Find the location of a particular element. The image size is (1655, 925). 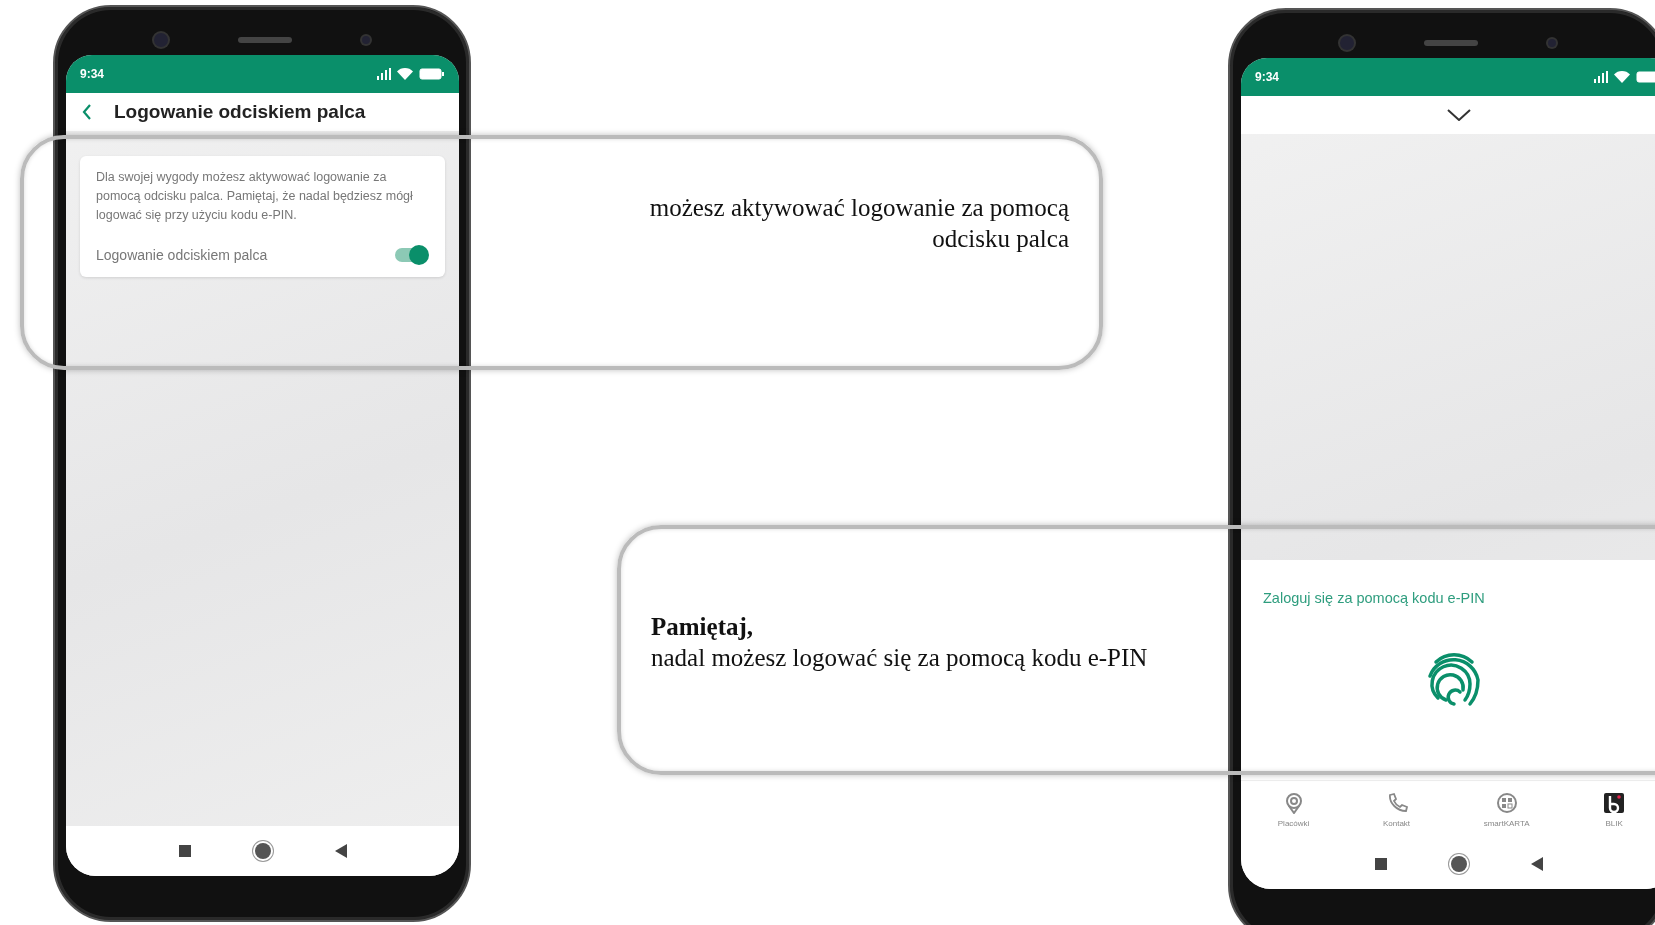

toggle-switch is located at coordinates (411, 255).